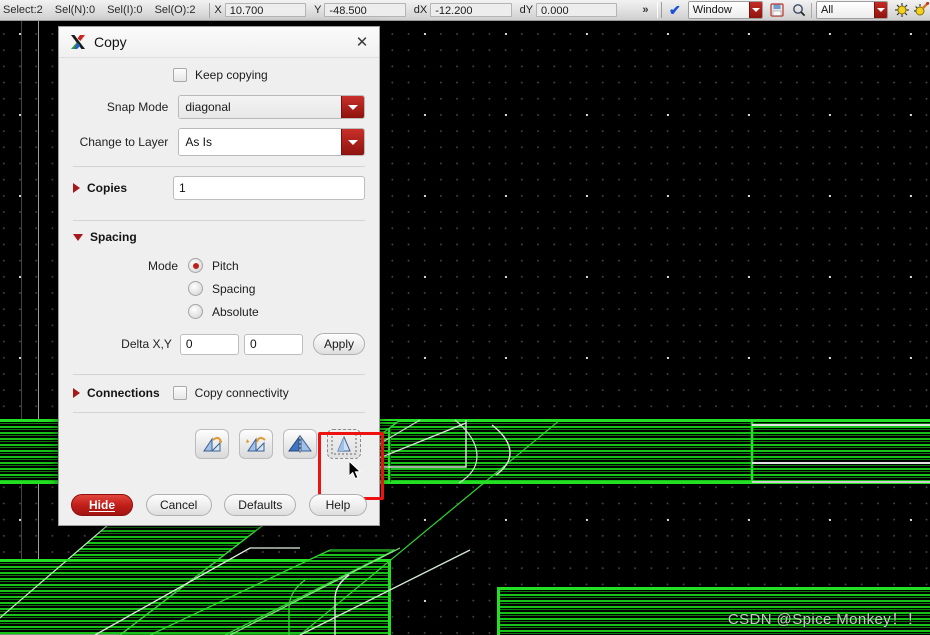  What do you see at coordinates (235, 311) in the screenshot?
I see `radio-absolute-label: Absolute` at bounding box center [235, 311].